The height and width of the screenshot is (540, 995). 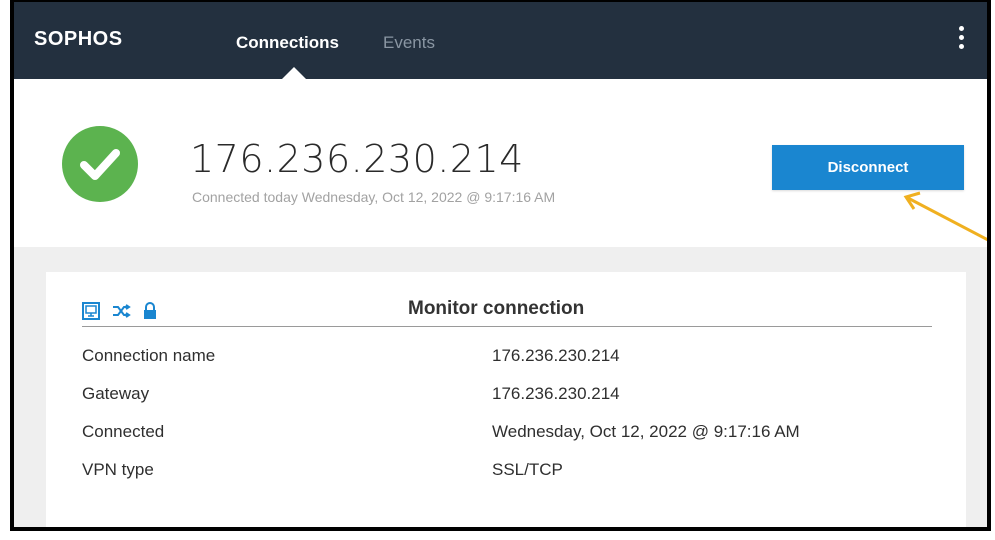 I want to click on tab-connections: Connections, so click(x=287, y=43).